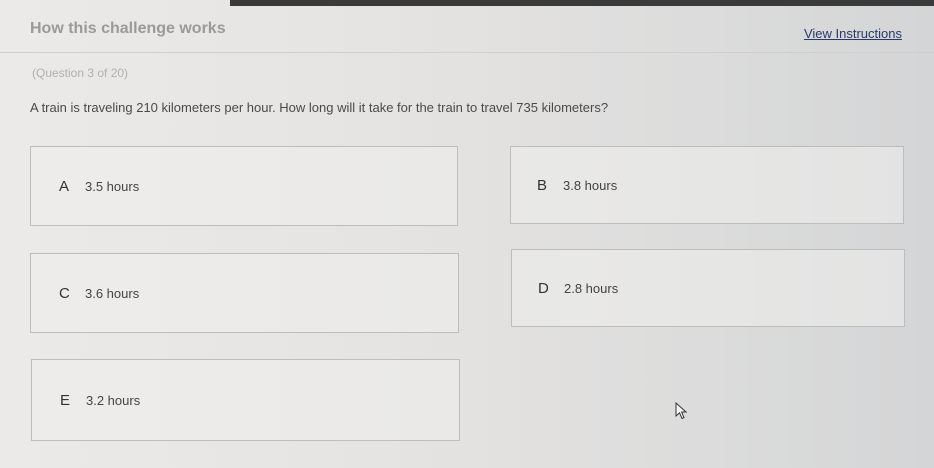 The image size is (934, 468). Describe the element at coordinates (591, 288) in the screenshot. I see `option-text: 2.8 hours` at that location.